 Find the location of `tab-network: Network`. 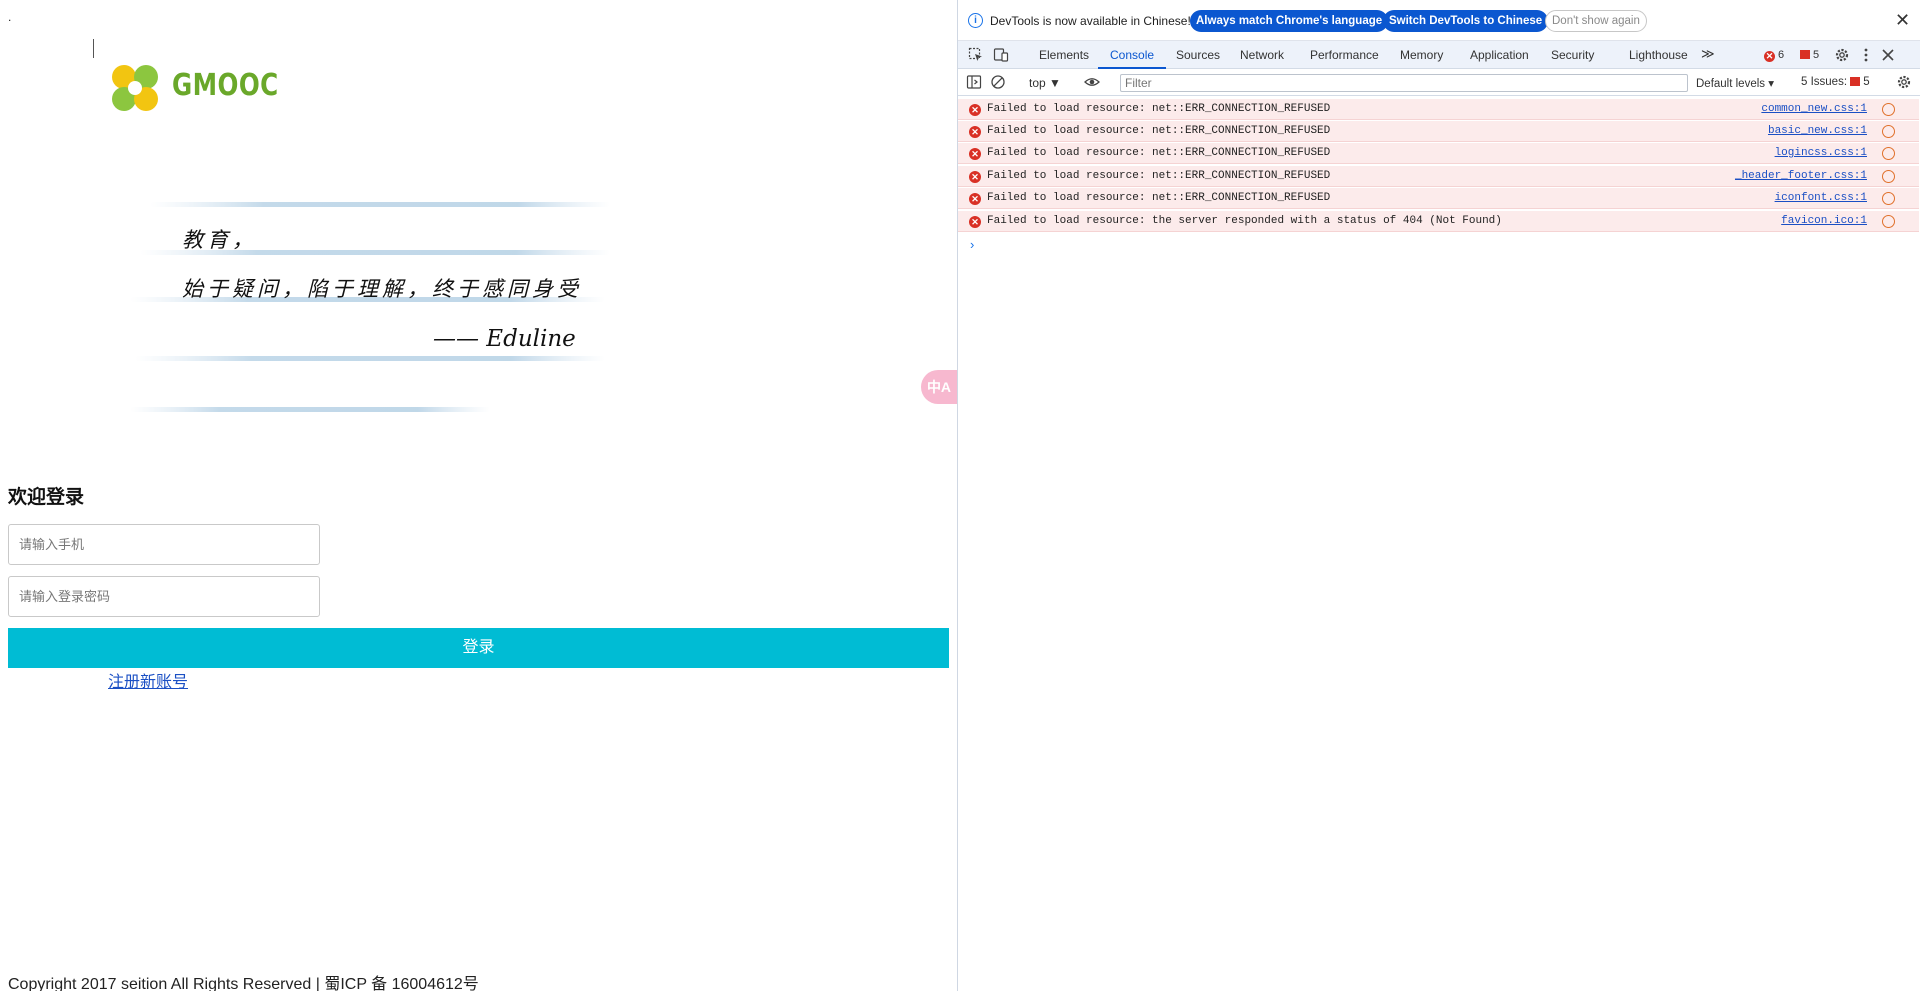

tab-network: Network is located at coordinates (1262, 55).